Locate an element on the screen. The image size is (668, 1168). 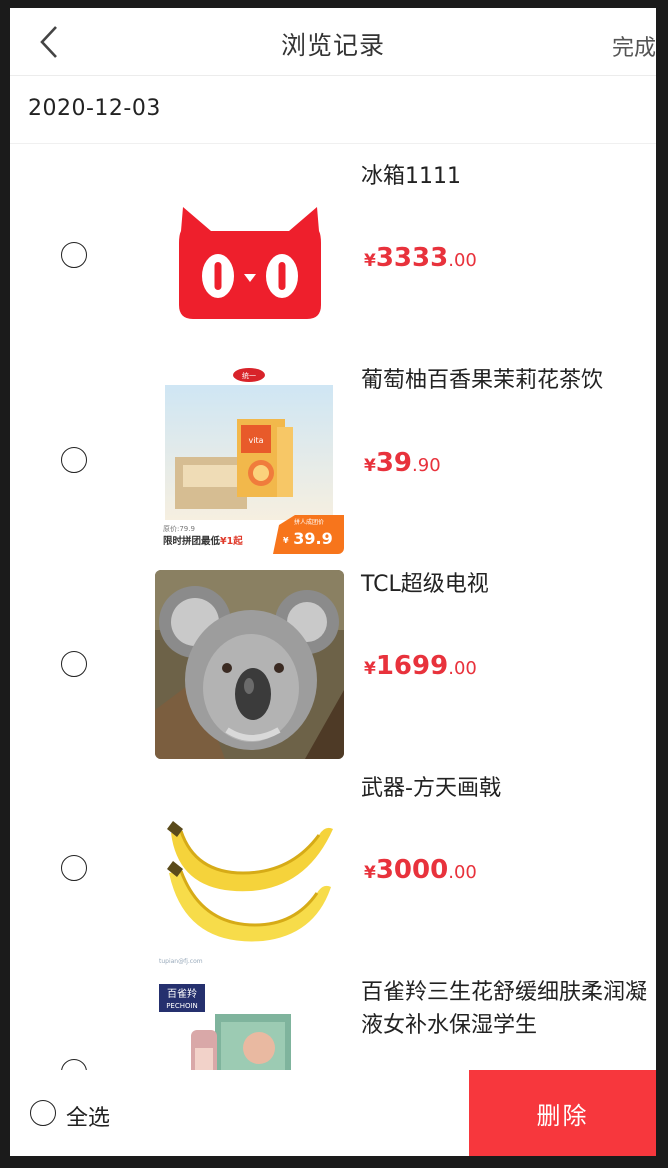
product-name: 百雀羚三生花舒缓细肤柔润凝液女补水保湿学生 is located at coordinates (508, 1009).